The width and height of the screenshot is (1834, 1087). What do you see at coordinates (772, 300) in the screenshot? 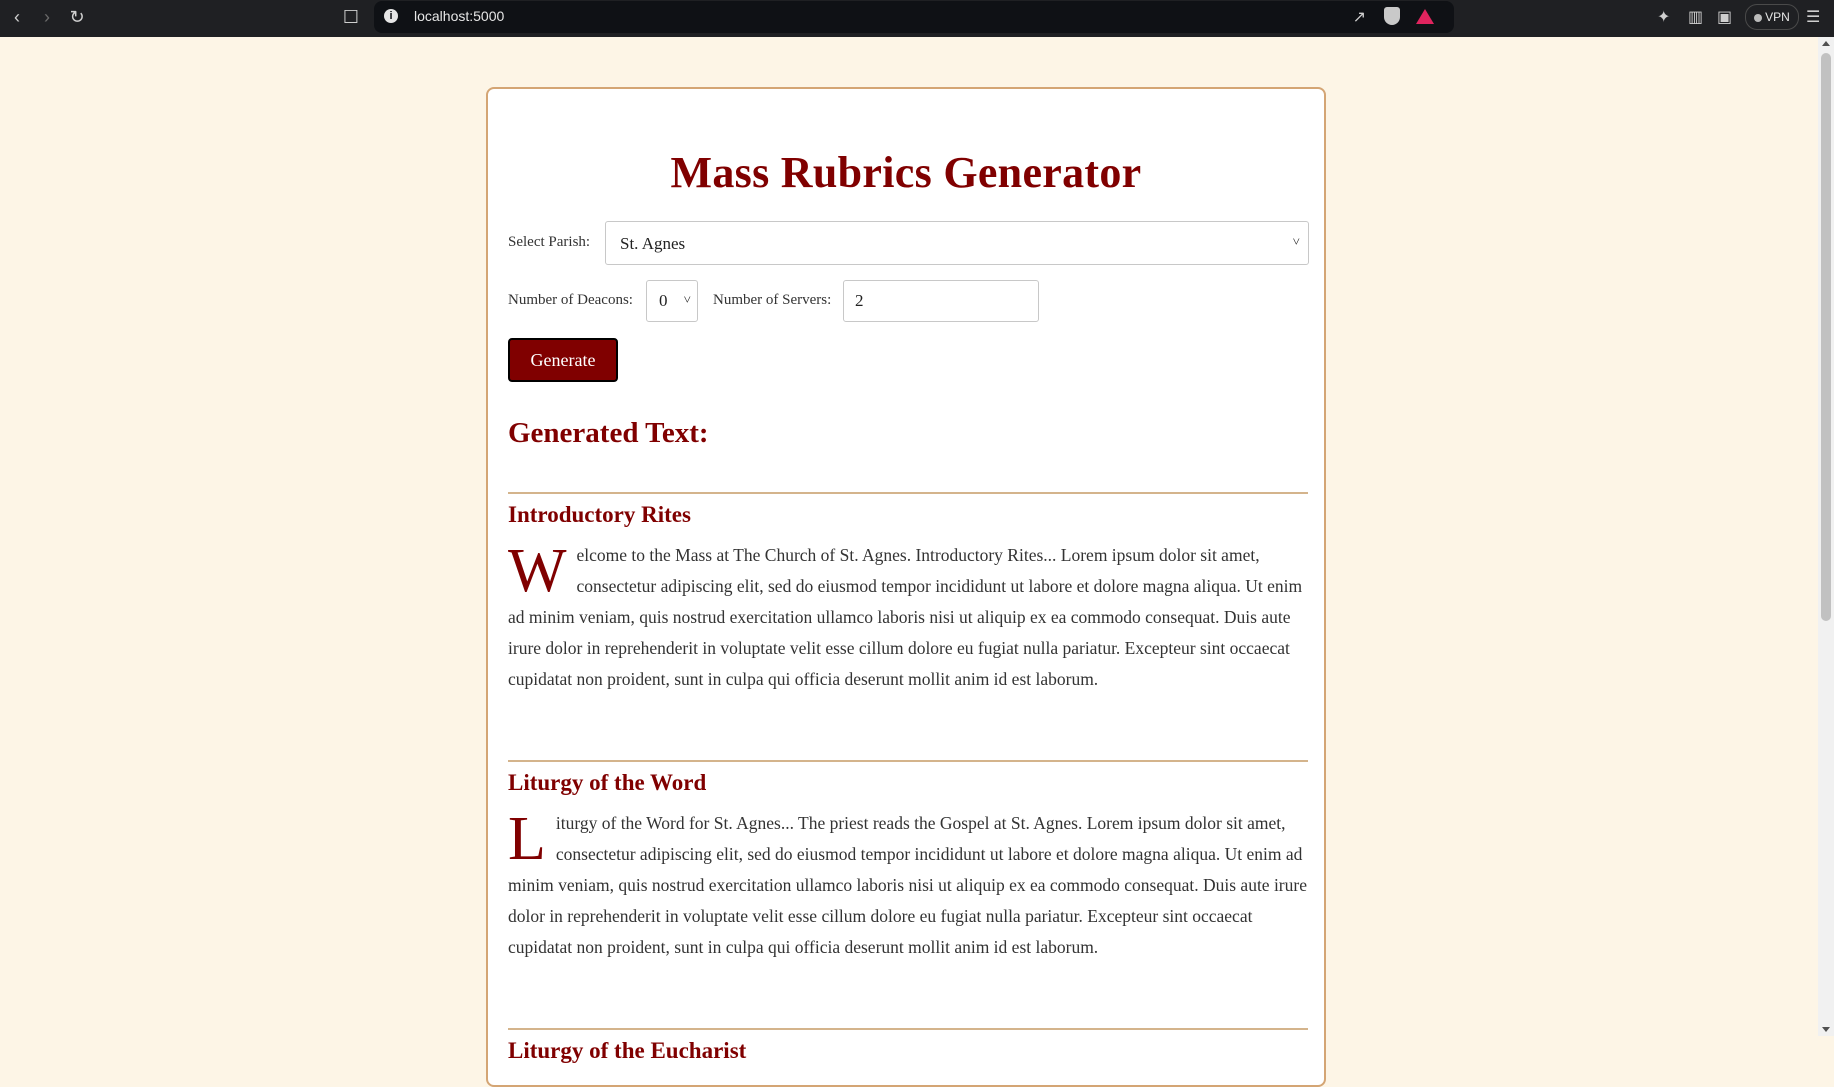
I see `servers-label: Number of Servers:` at bounding box center [772, 300].